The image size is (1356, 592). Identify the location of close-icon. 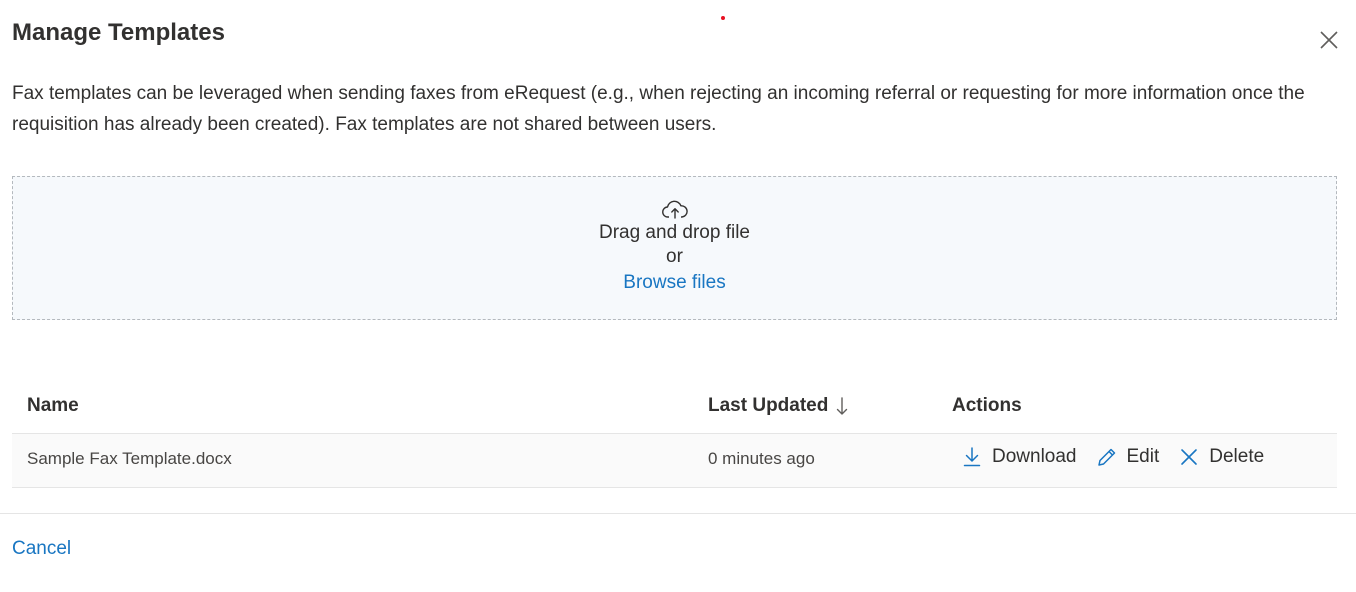
(1329, 40).